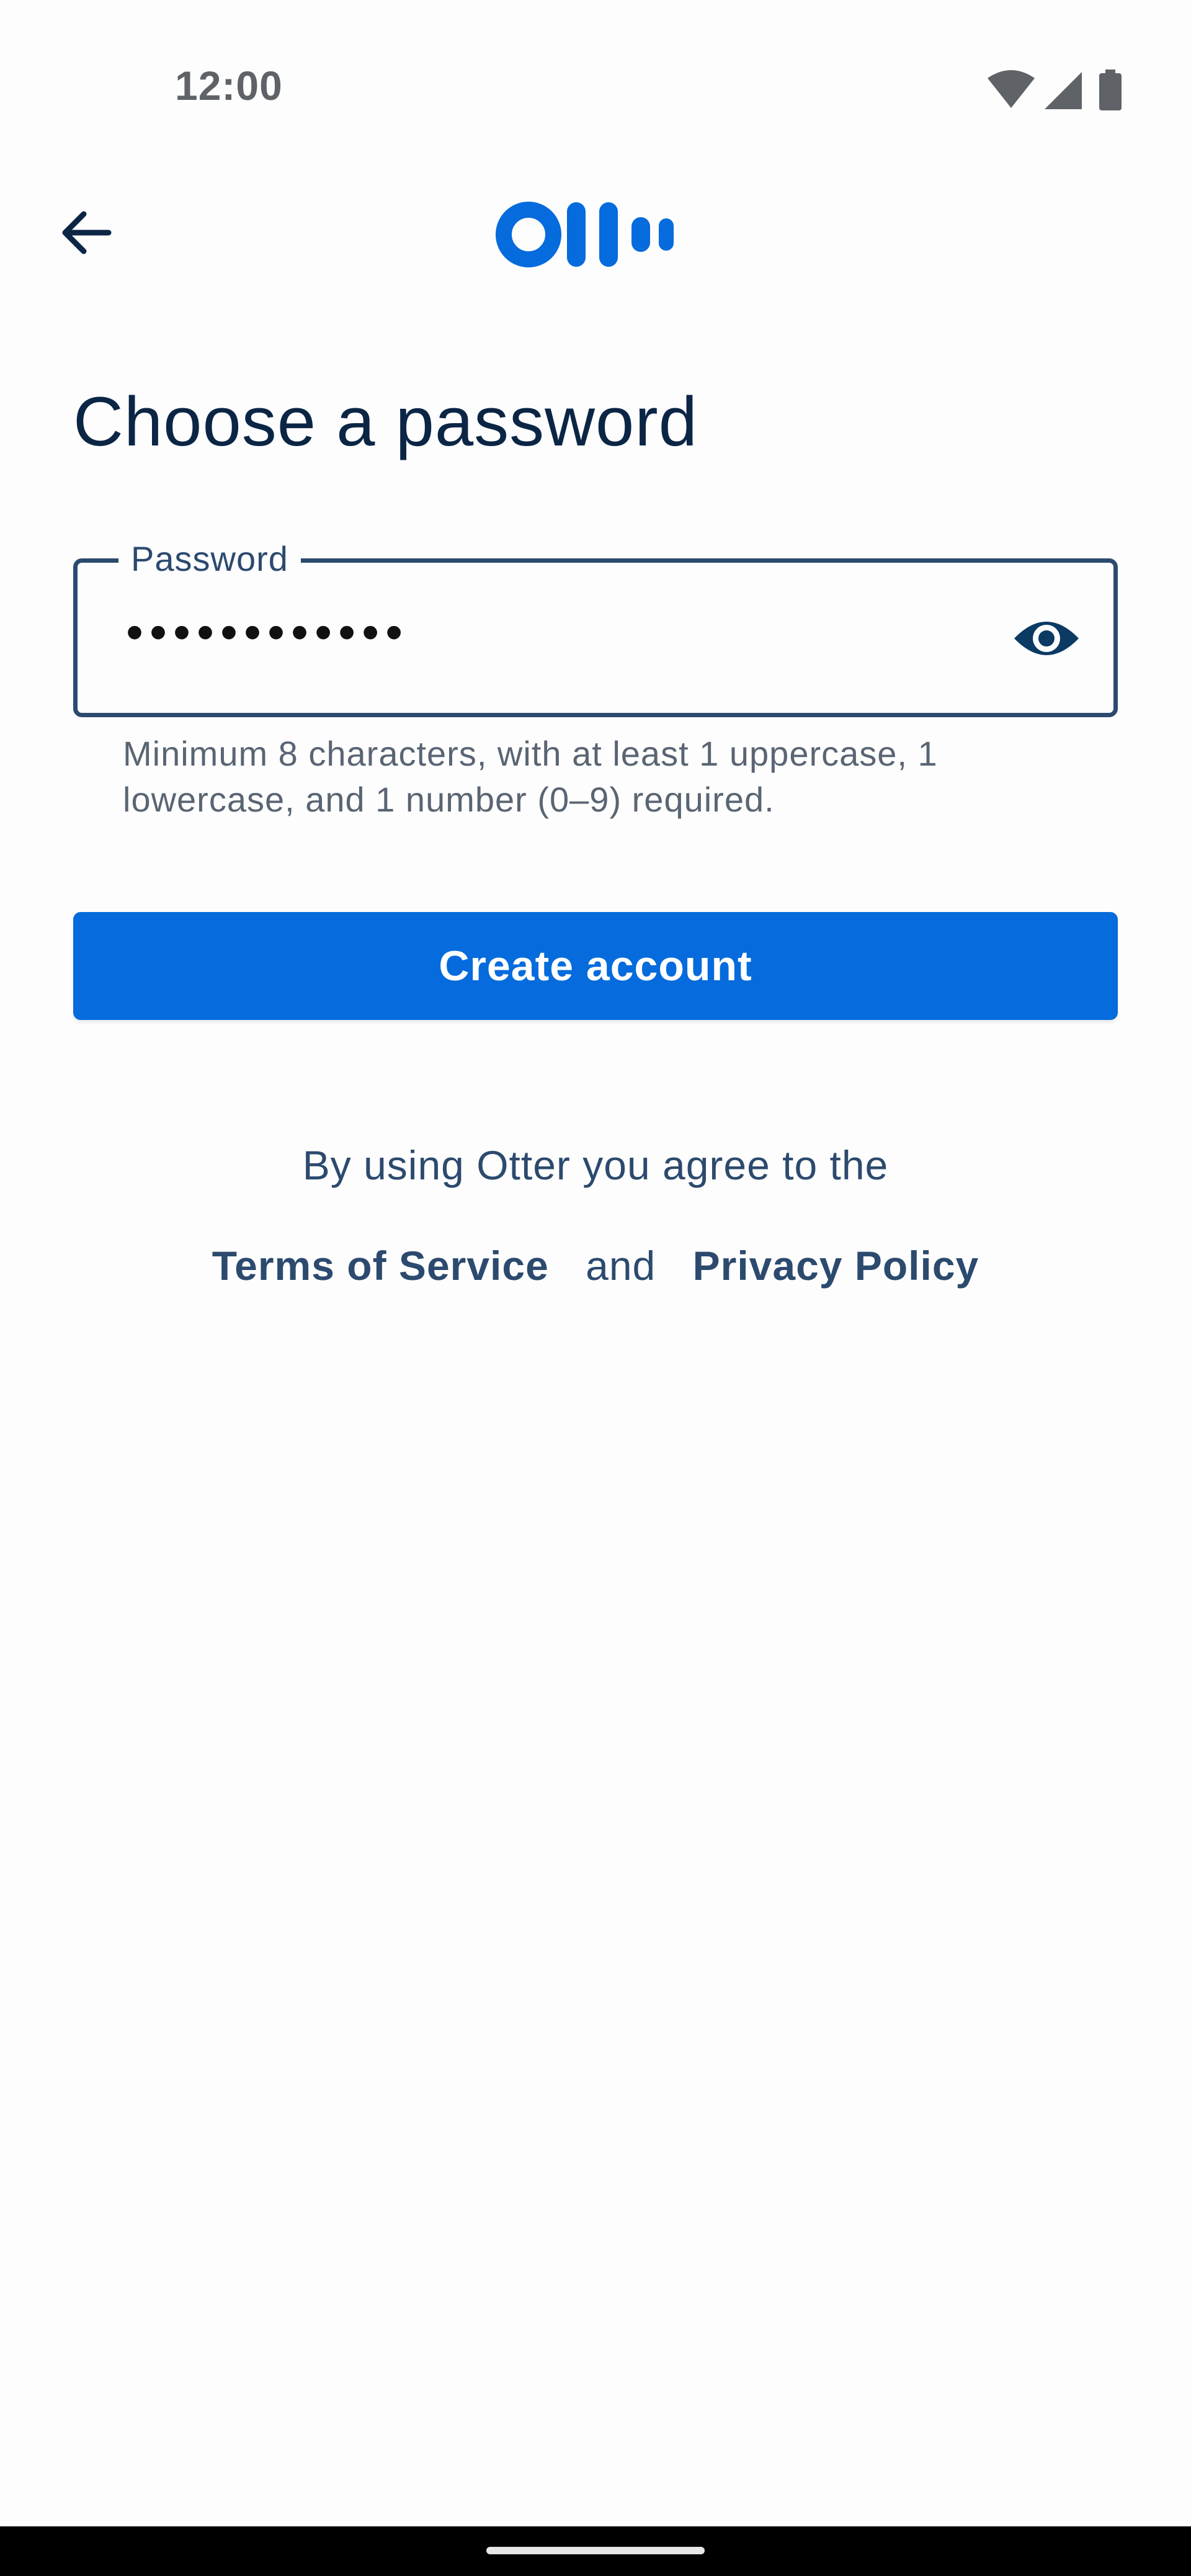  I want to click on status-icons, so click(1061, 91).